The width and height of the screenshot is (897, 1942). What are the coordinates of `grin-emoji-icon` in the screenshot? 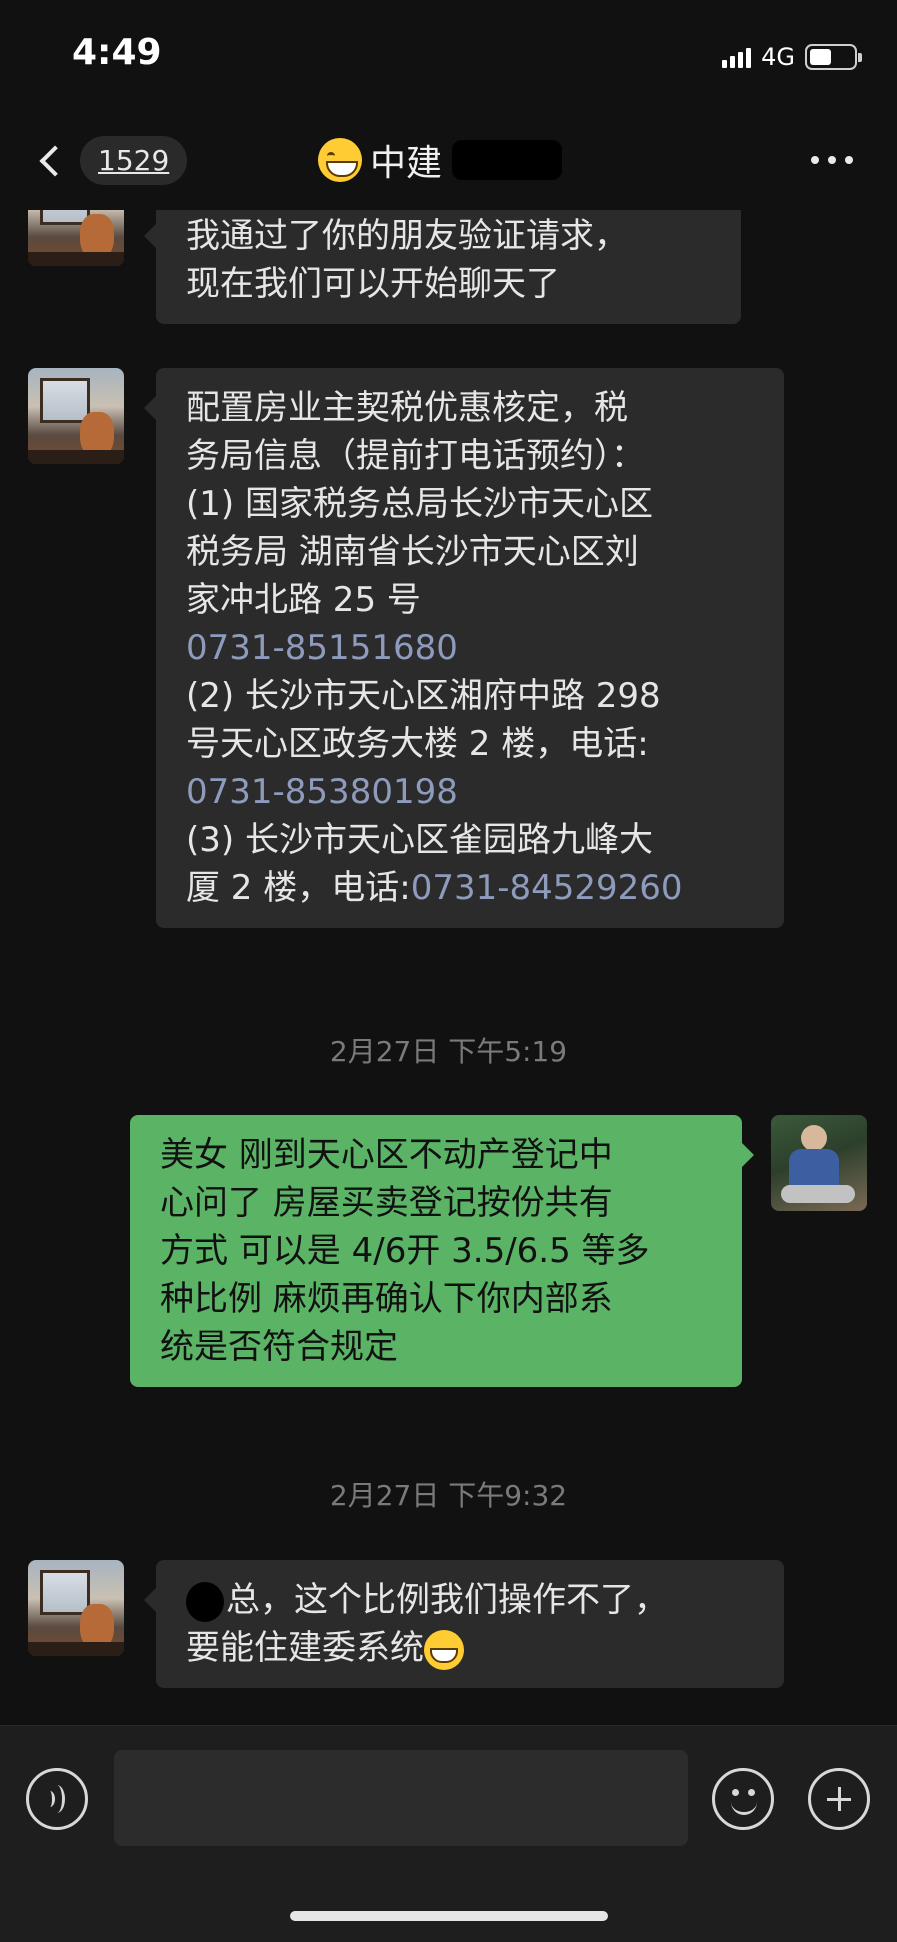 It's located at (444, 1649).